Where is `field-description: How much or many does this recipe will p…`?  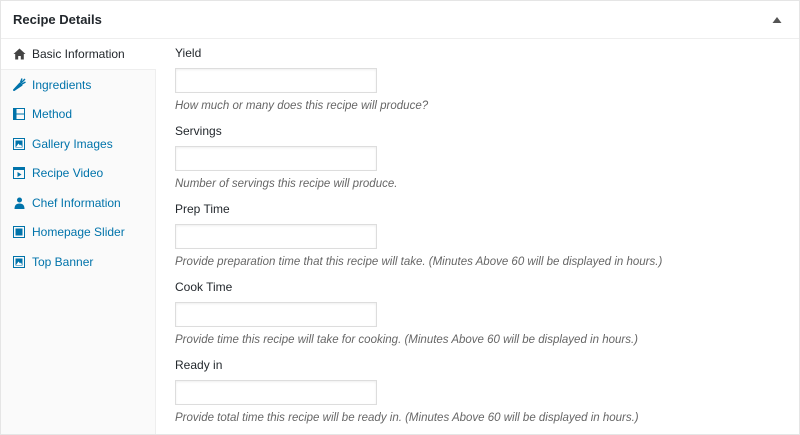
field-description: How much or many does this recipe will p… is located at coordinates (302, 106).